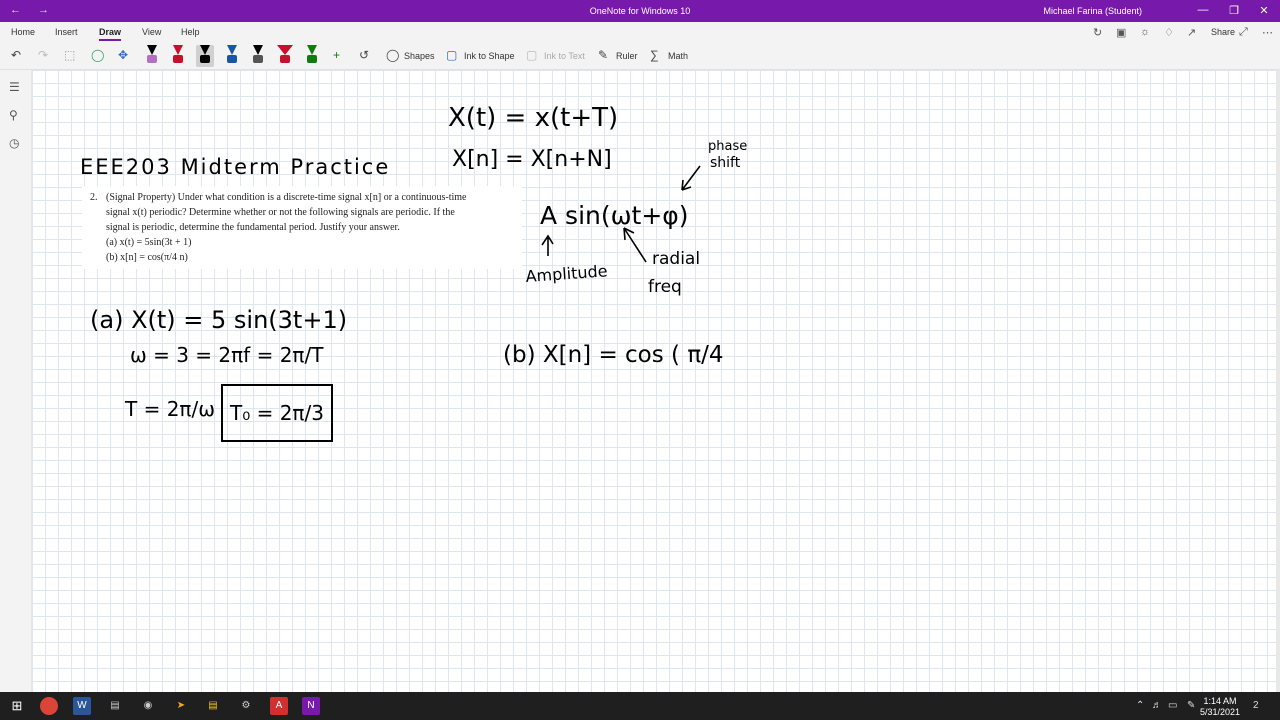 The image size is (1280, 720). Describe the element at coordinates (1140, 705) in the screenshot. I see `tray-chevron-icon: ⌃` at that location.